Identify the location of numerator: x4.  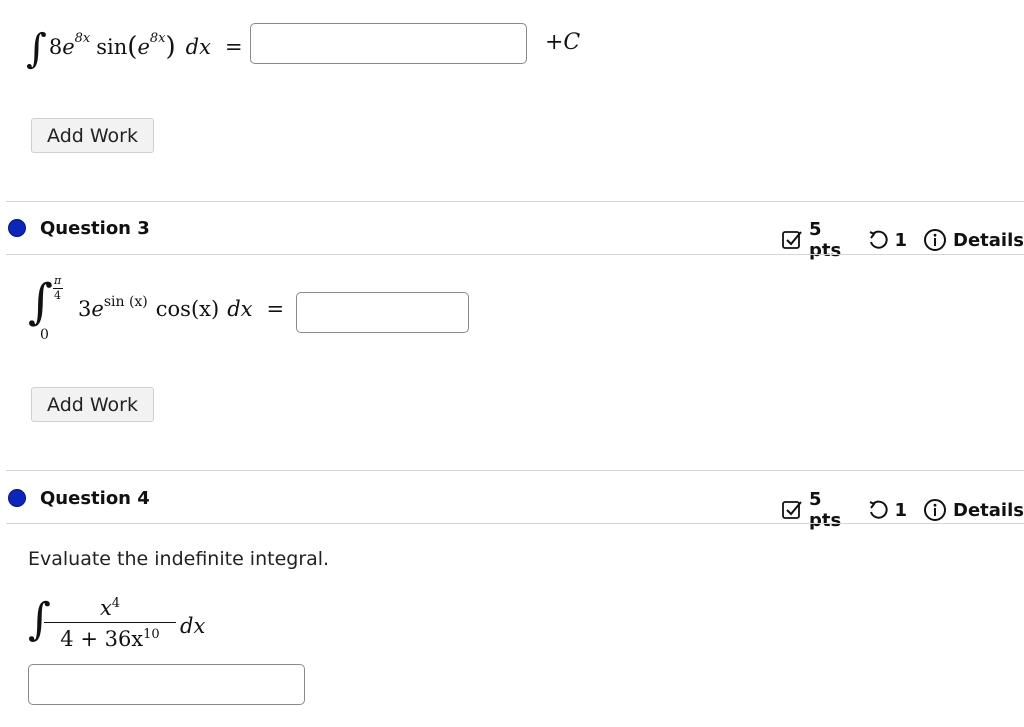
(110, 608).